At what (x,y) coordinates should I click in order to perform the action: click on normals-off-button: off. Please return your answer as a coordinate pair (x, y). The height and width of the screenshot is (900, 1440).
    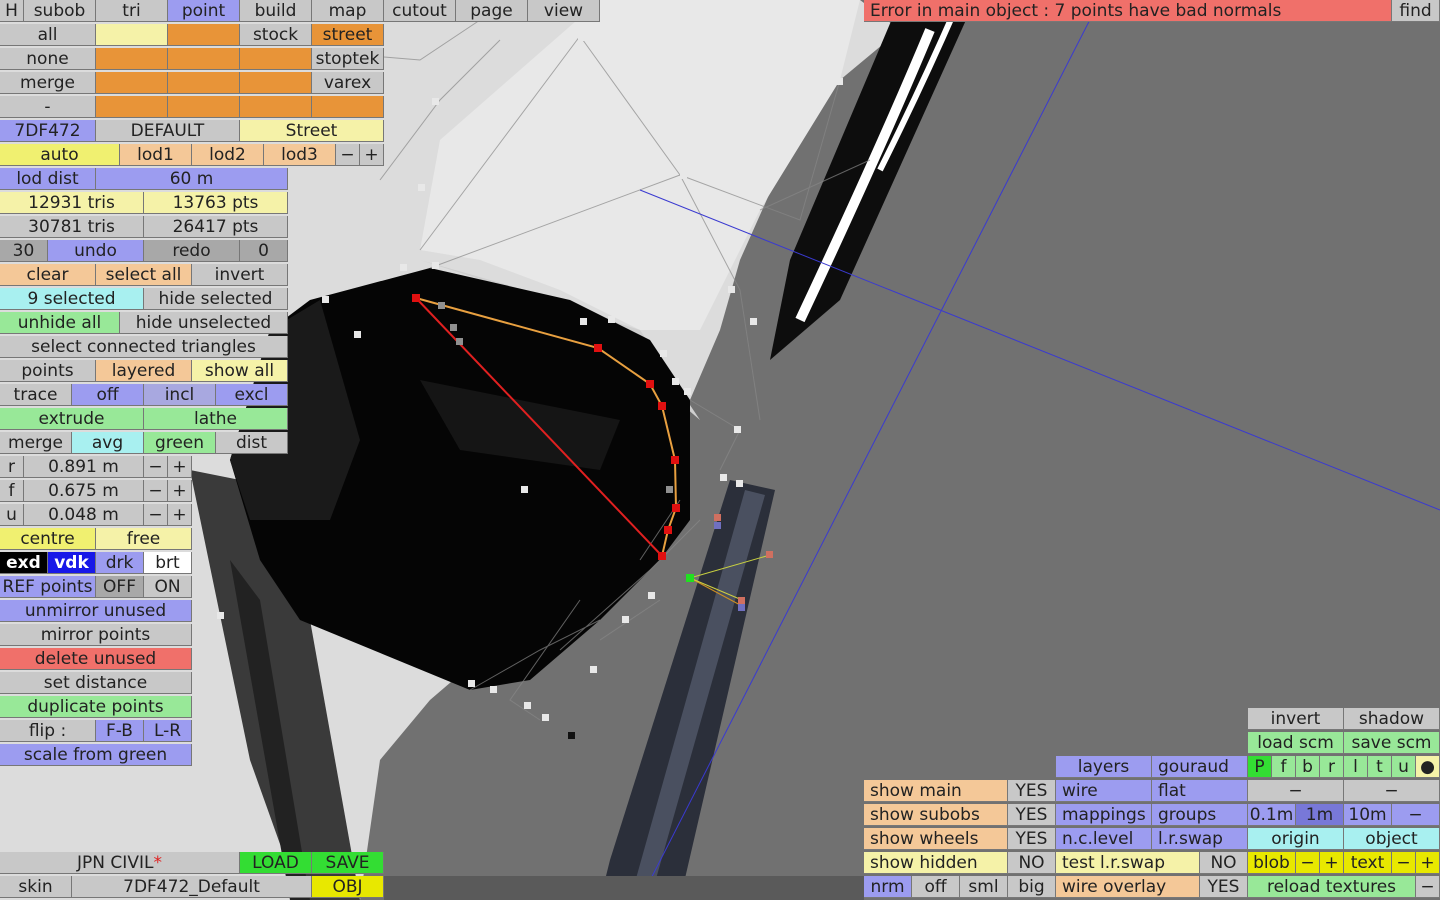
    Looking at the image, I should click on (936, 887).